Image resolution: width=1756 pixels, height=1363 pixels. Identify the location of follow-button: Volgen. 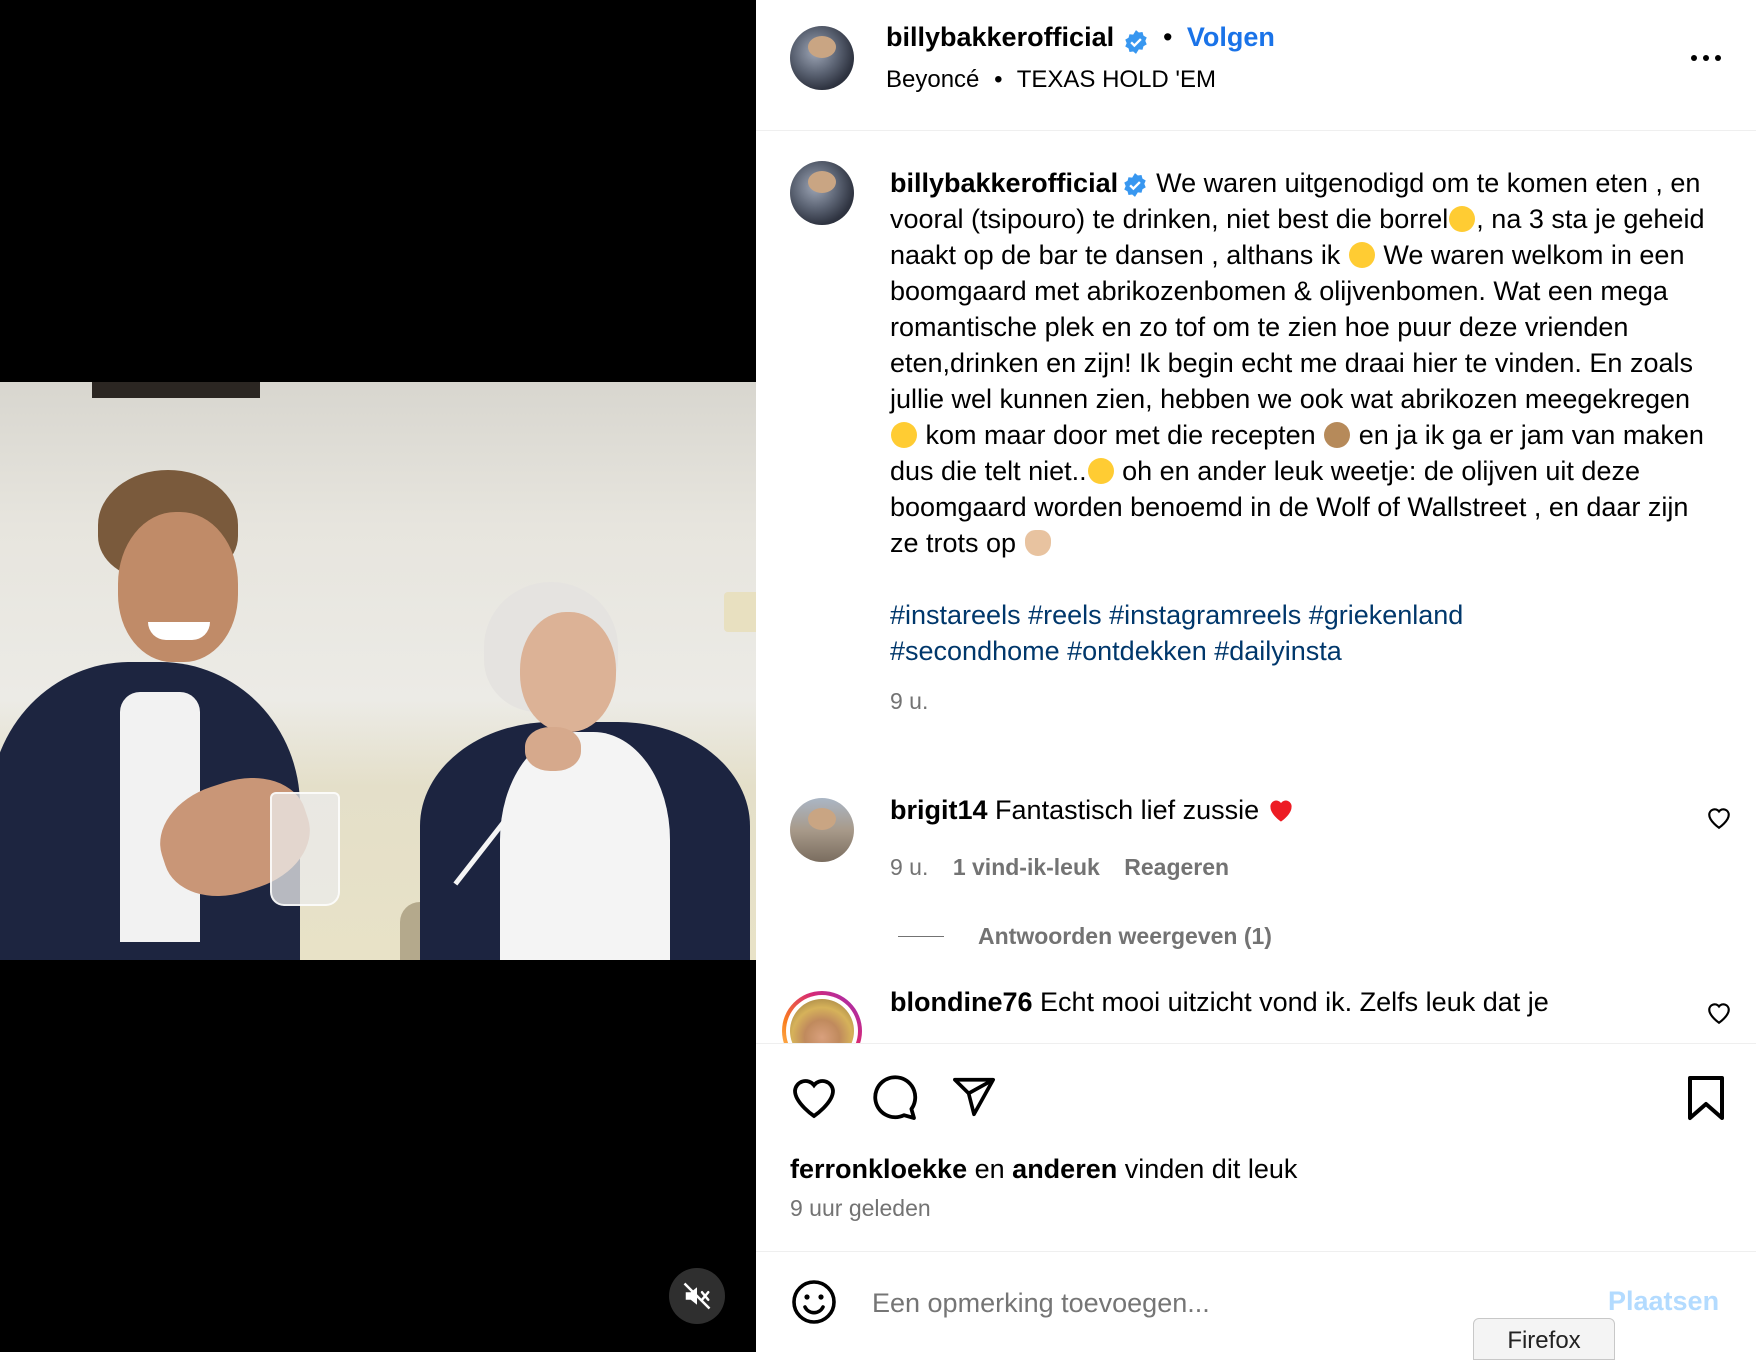
(1231, 37).